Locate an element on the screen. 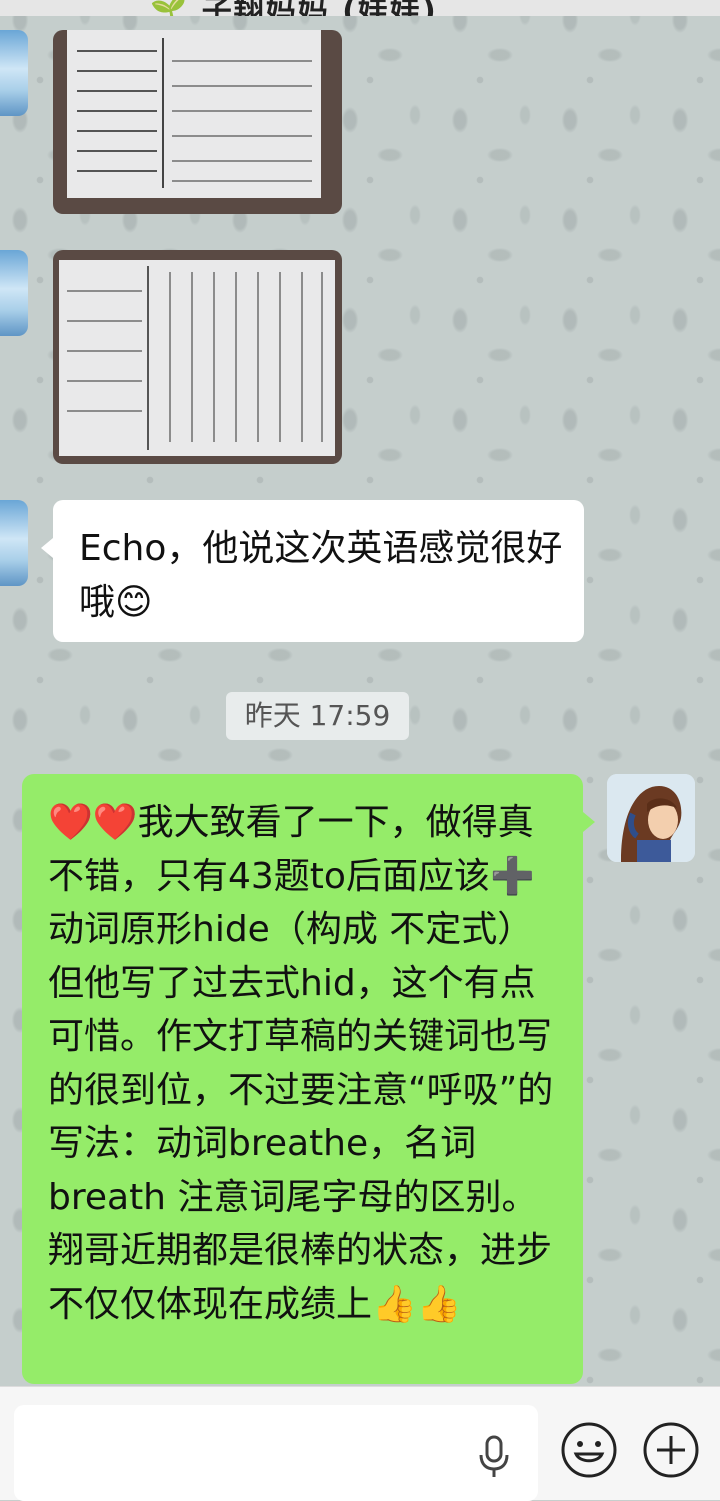 Image resolution: width=720 pixels, height=1501 pixels. message-timestamp: 昨天 17:59 is located at coordinates (317, 716).